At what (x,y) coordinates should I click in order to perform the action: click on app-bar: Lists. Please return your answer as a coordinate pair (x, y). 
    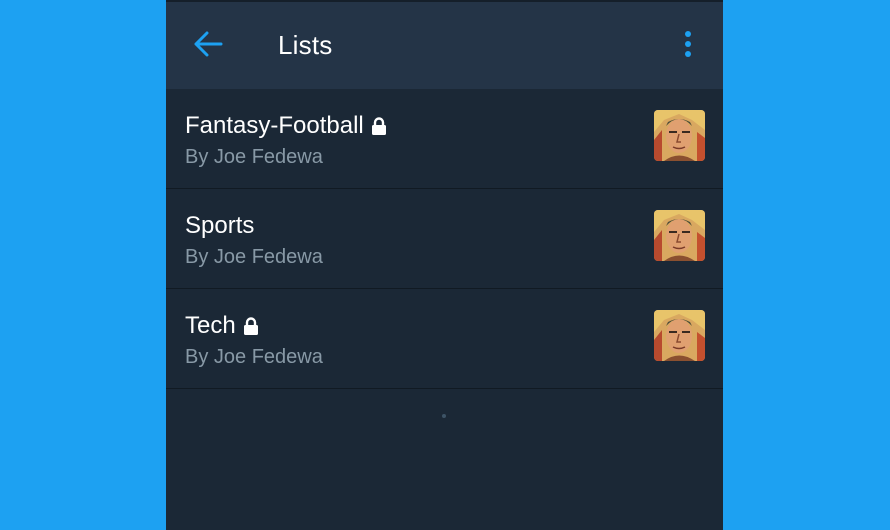
    Looking at the image, I should click on (444, 45).